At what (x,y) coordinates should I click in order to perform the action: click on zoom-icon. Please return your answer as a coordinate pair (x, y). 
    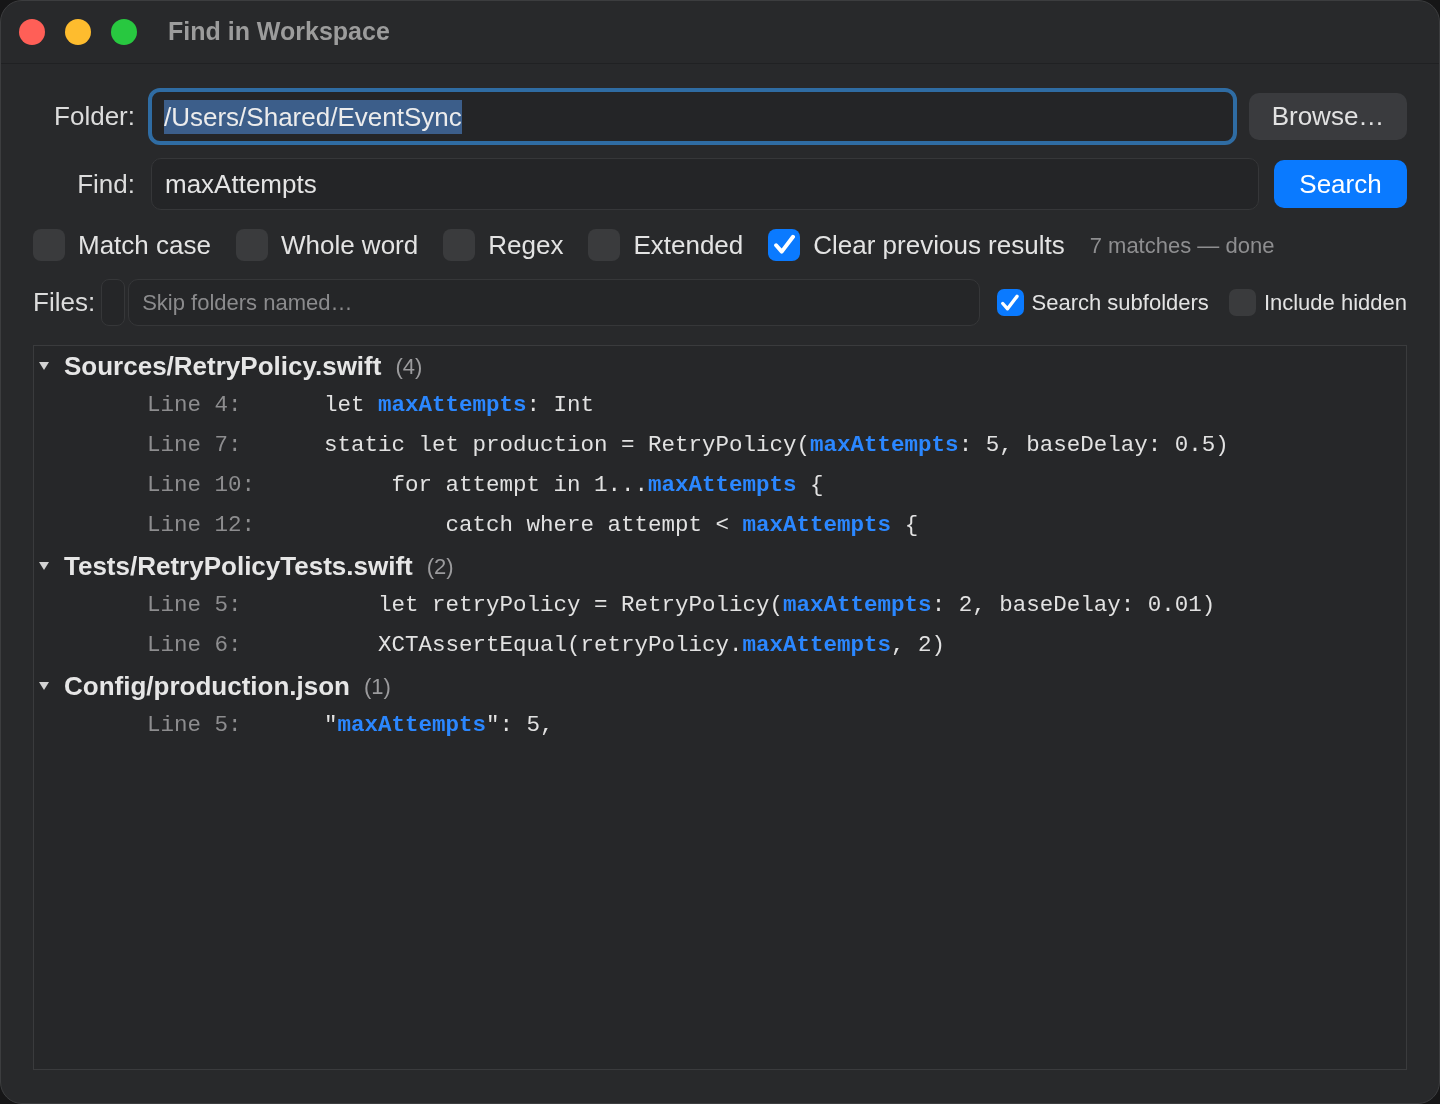
    Looking at the image, I should click on (124, 32).